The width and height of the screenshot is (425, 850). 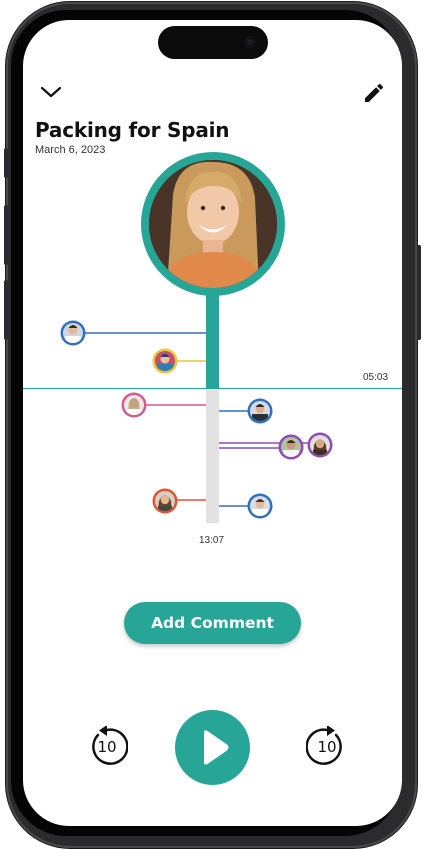 I want to click on phone-volume-down-button, so click(x=6, y=310).